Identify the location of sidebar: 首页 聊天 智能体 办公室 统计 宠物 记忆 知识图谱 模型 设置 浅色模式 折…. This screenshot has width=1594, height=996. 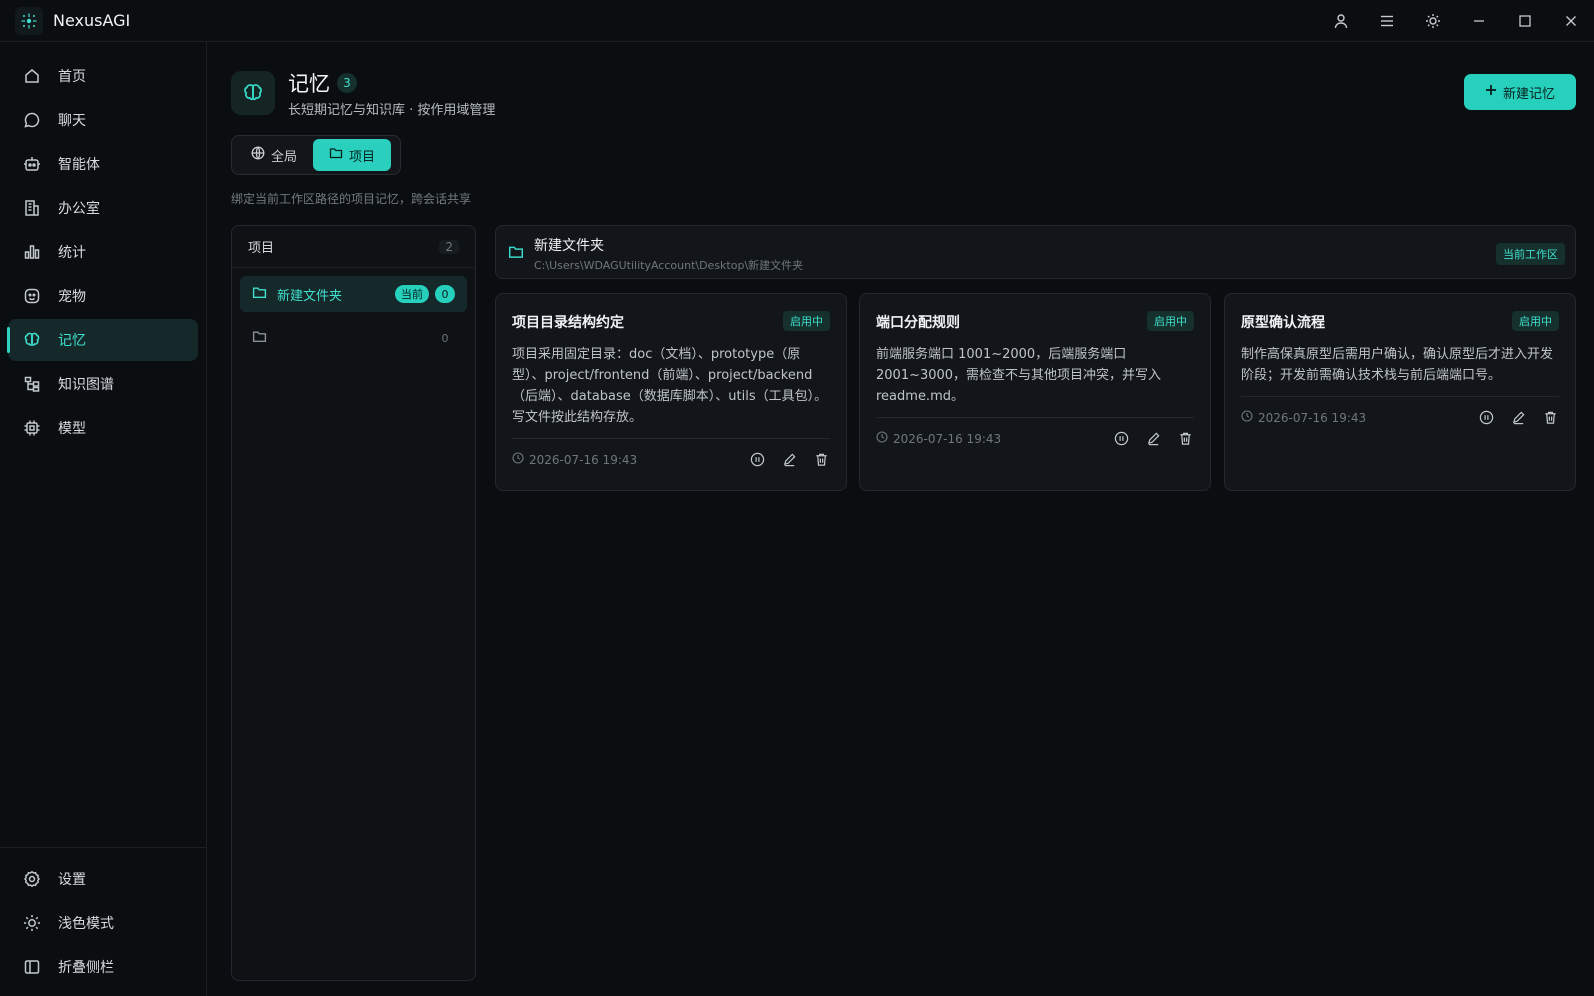
(103, 519).